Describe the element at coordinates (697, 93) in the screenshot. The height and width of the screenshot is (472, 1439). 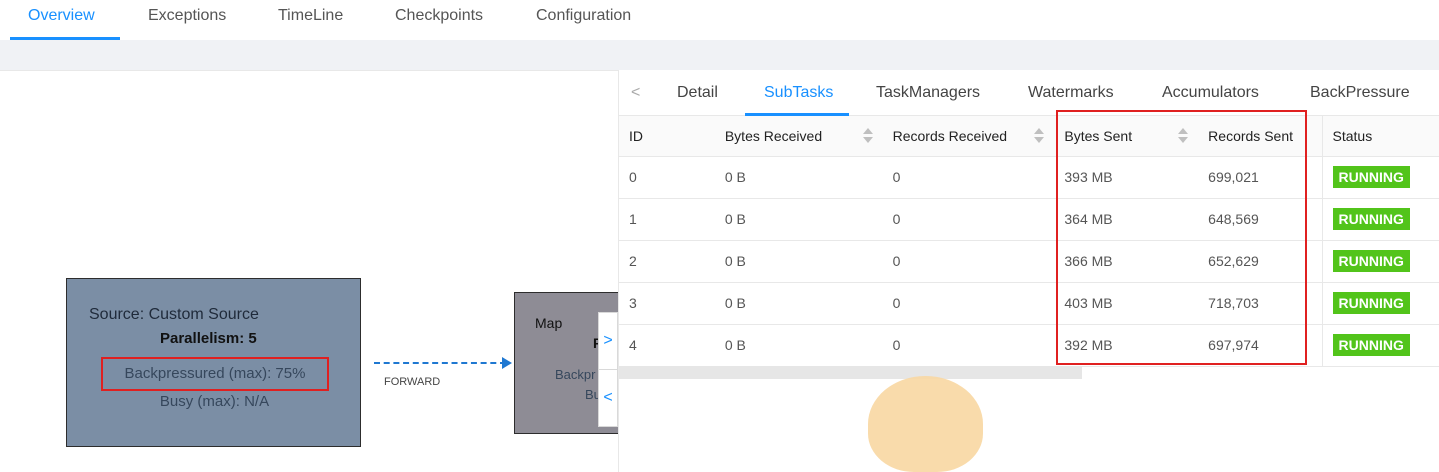
I see `tab-detail: Detail` at that location.